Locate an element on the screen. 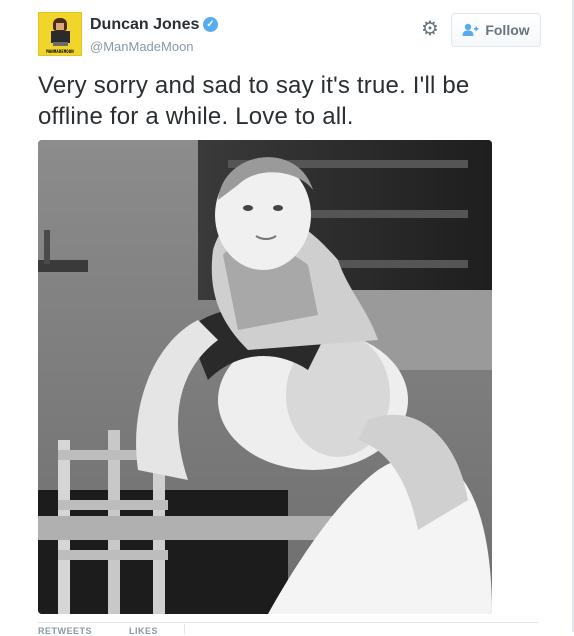 Image resolution: width=574 pixels, height=636 pixels. stats-separator is located at coordinates (184, 629).